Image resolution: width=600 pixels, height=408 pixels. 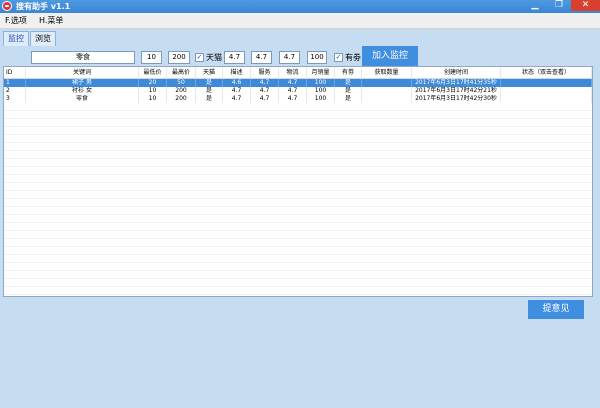 I want to click on monitor-form: 零食 10 200 ✓ 天猫 4.7 4.7 4.7 100 ✓ 有劵 加入监控, so click(x=300, y=56).